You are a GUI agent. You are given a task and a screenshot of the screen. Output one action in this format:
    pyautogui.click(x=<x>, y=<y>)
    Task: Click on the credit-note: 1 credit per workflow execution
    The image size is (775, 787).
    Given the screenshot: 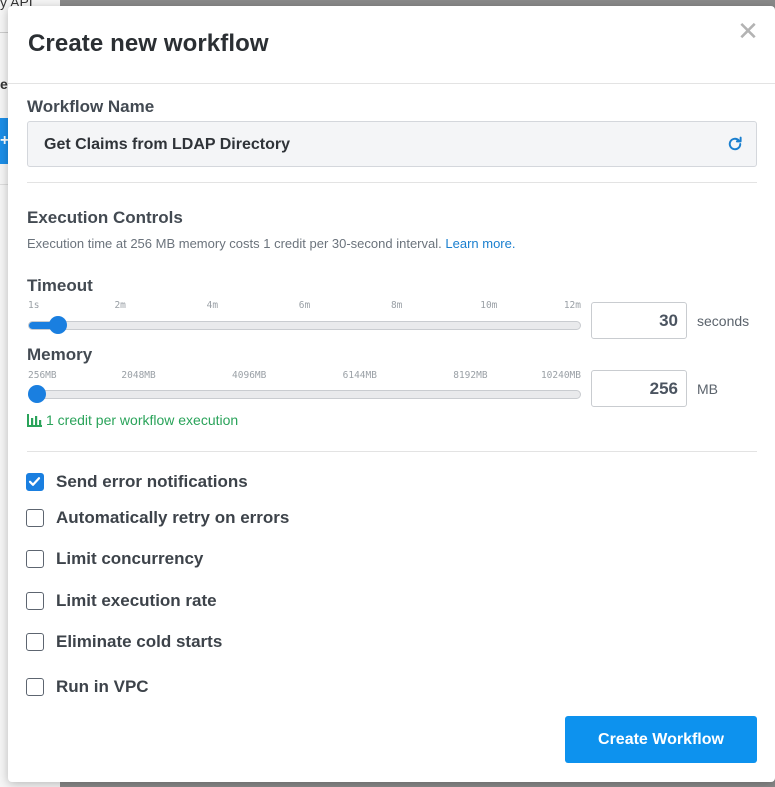 What is the action you would take?
    pyautogui.click(x=132, y=420)
    